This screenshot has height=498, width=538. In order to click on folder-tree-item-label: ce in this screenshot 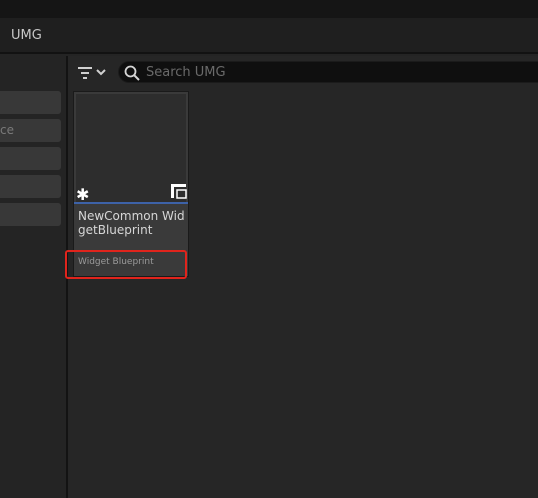, I will do `click(7, 130)`.